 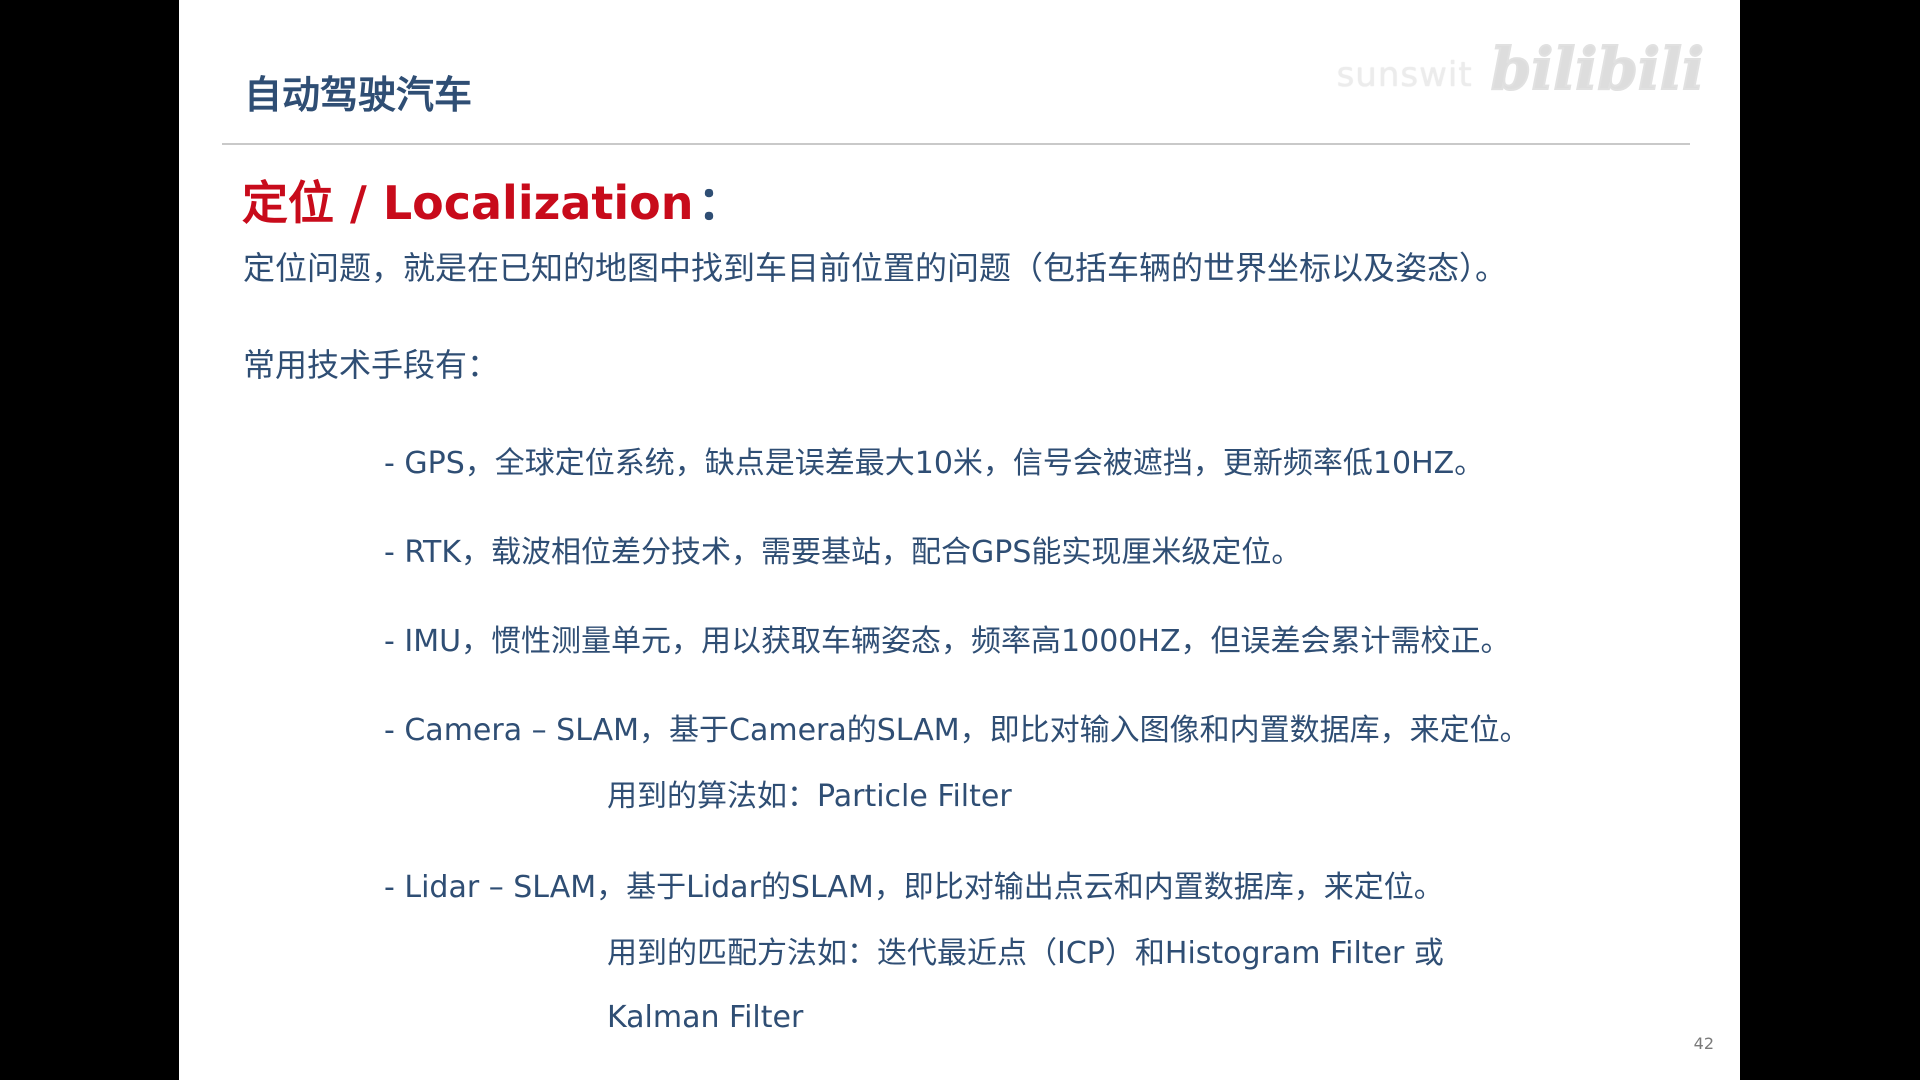 What do you see at coordinates (493, 203) in the screenshot?
I see `section-heading: 定位 / Localization：` at bounding box center [493, 203].